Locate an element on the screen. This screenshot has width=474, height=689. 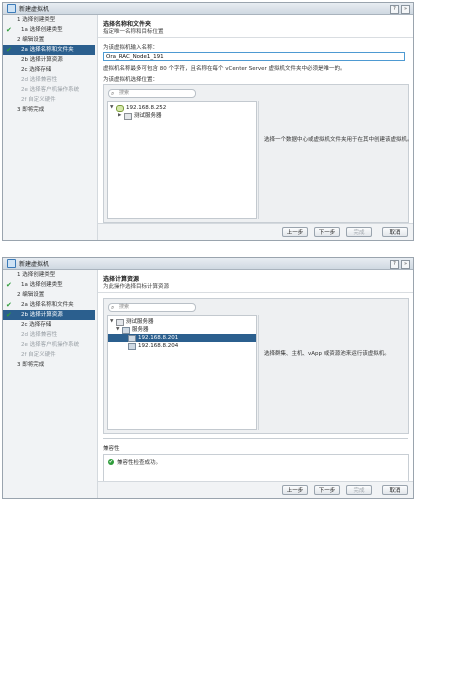
tree-node-datacenter: ▼ 192.168.8.252 is located at coordinates (138, 108).